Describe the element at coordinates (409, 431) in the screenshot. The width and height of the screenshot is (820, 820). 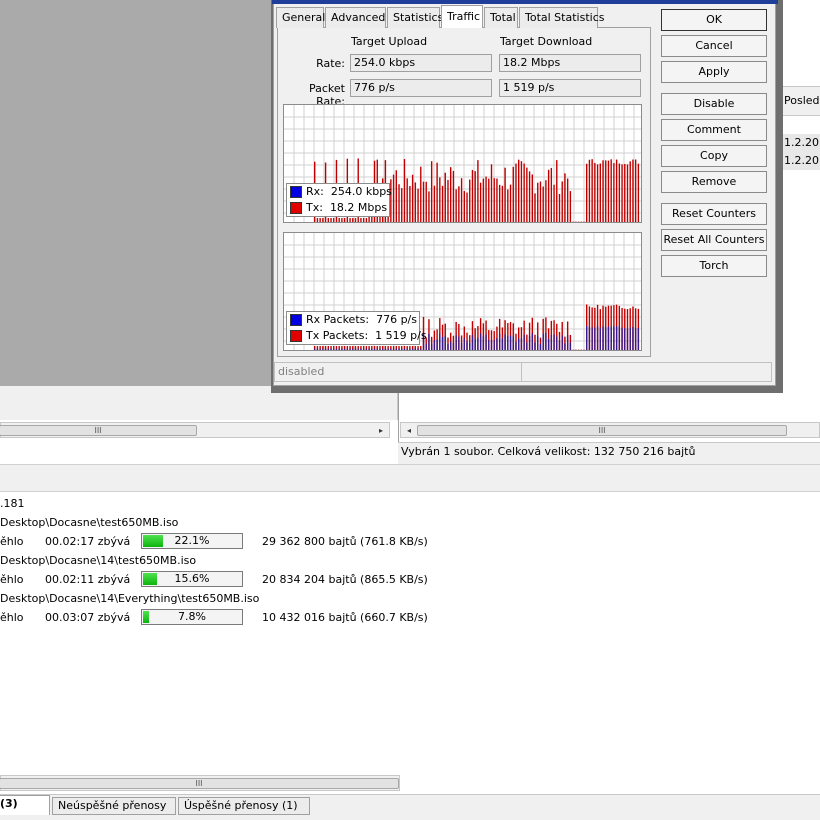
I see `scroll-left-arrow-icon: ◂` at that location.